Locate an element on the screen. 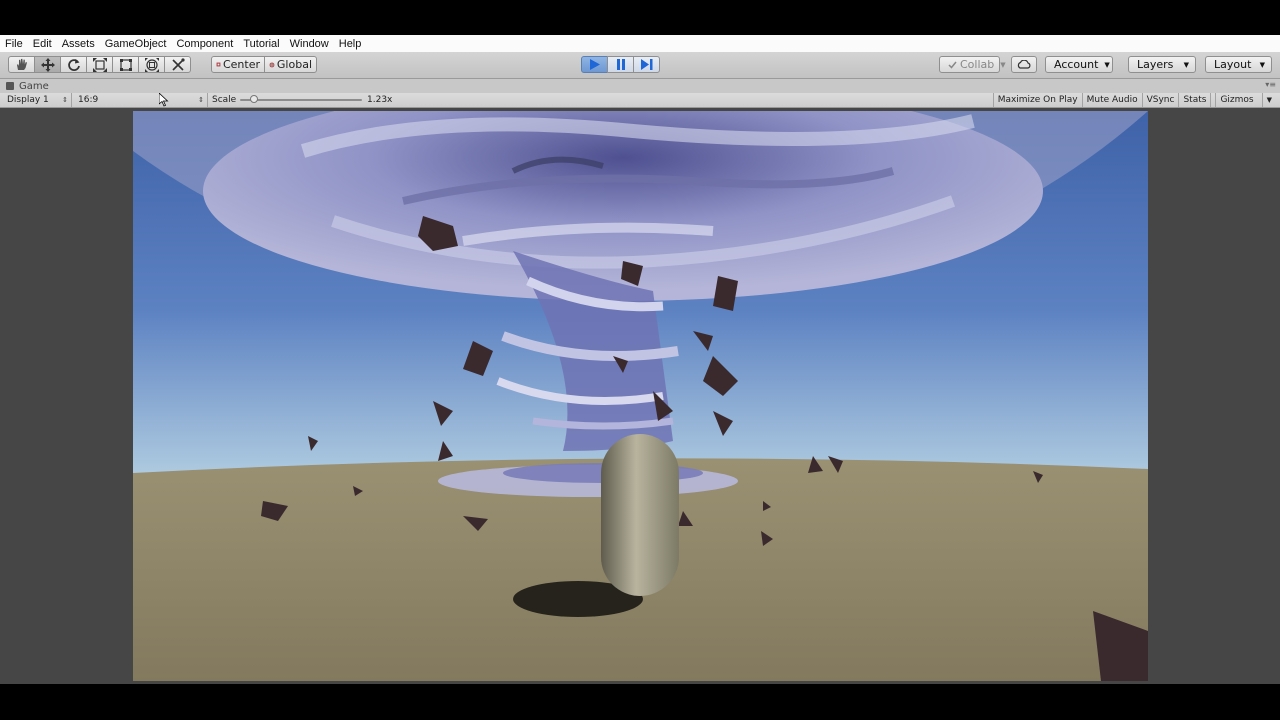  hand-tool-button is located at coordinates (21, 64).